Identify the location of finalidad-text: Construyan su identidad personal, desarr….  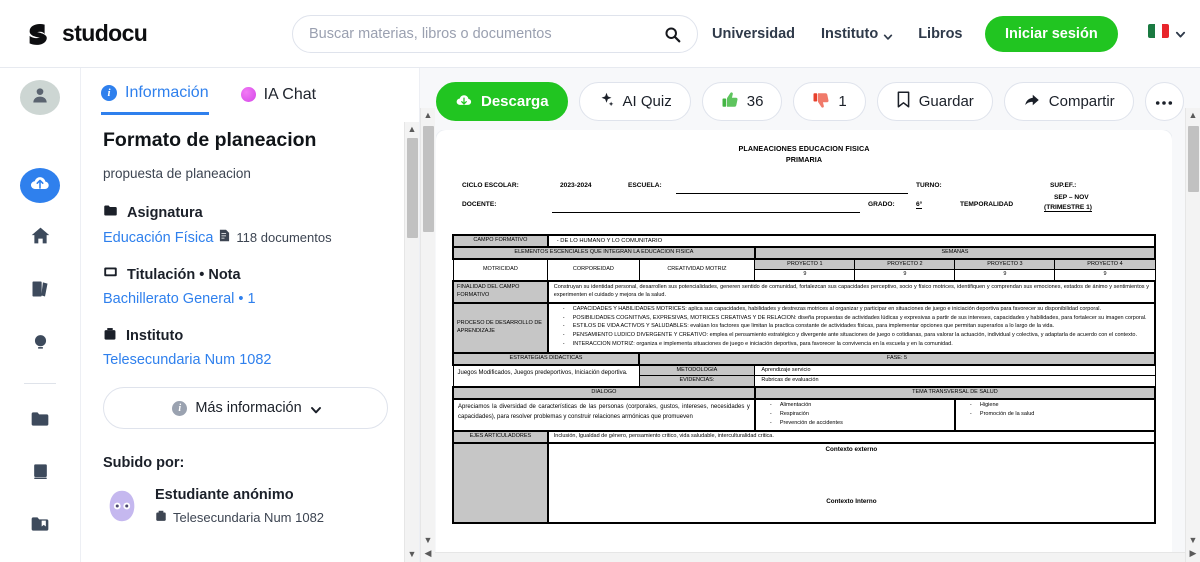
(851, 292).